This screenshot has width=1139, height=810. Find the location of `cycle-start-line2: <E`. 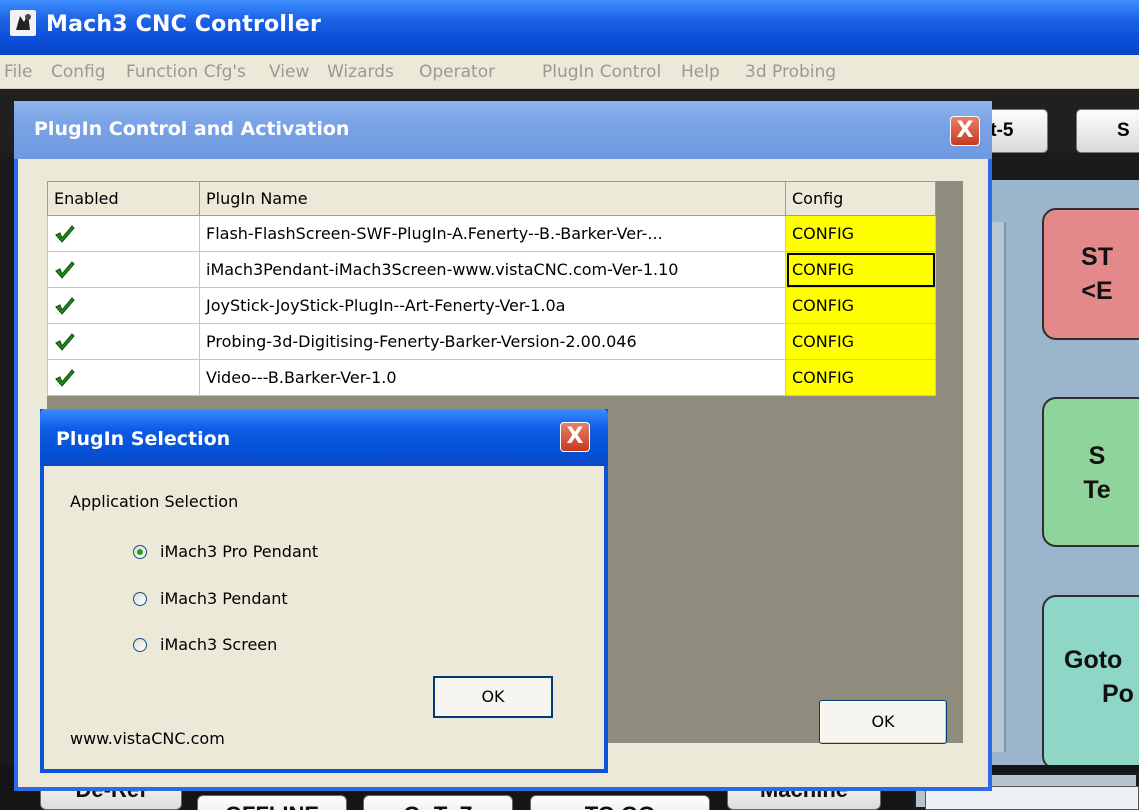

cycle-start-line2: <E is located at coordinates (1097, 291).